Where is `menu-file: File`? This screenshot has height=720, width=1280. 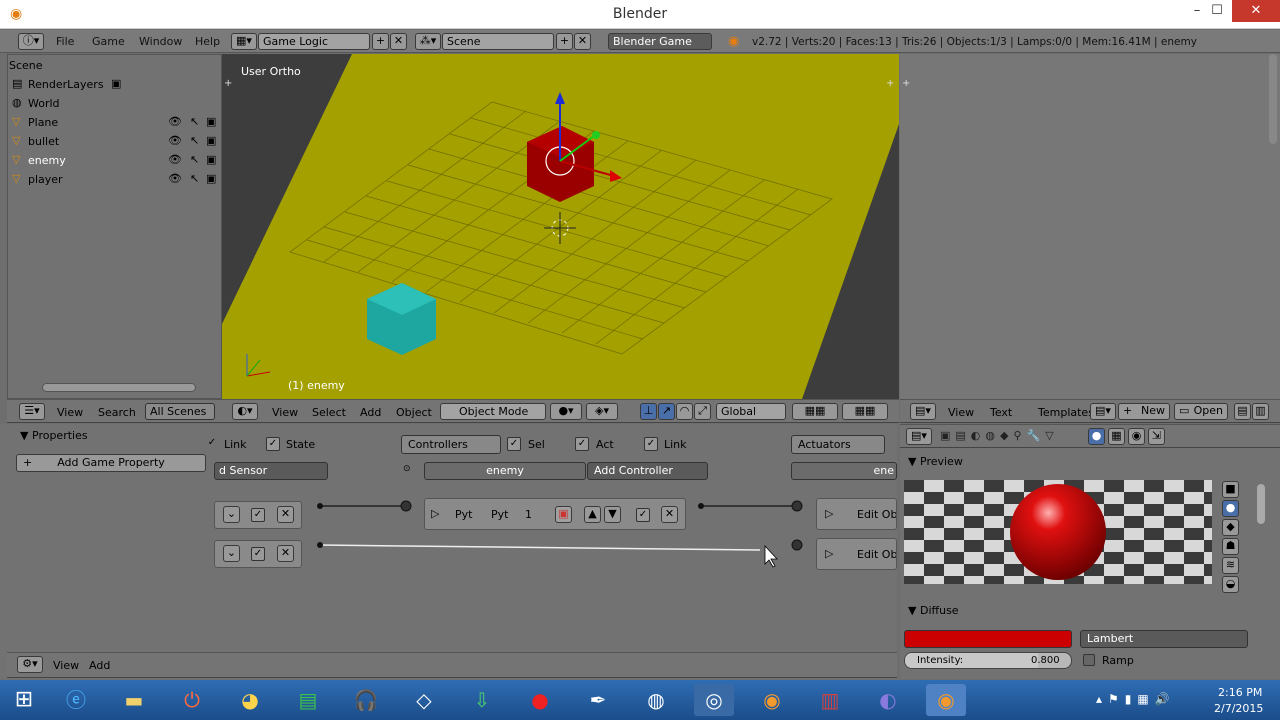
menu-file: File is located at coordinates (65, 41).